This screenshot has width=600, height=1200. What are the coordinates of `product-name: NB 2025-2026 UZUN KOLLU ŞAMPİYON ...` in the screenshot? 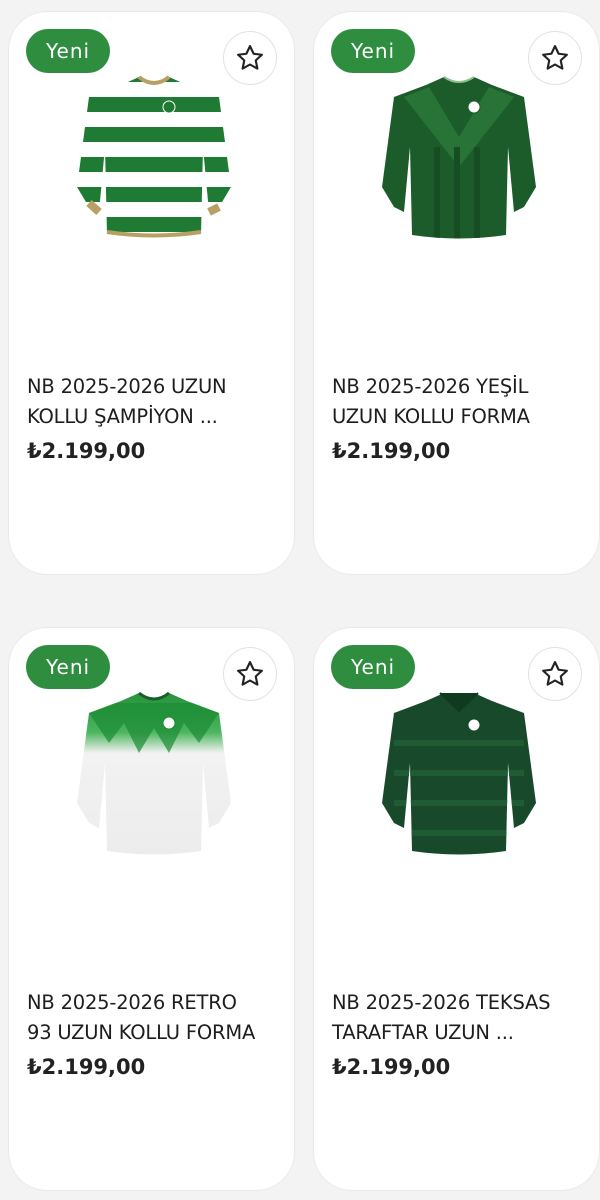 It's located at (153, 402).